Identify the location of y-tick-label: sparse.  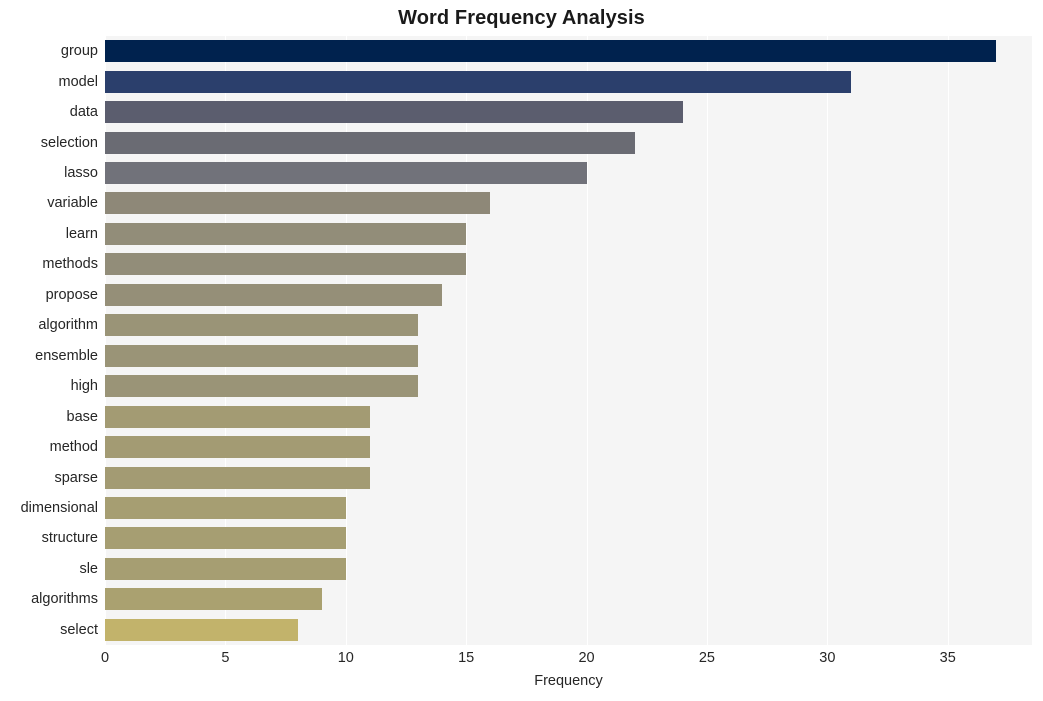
(76, 477).